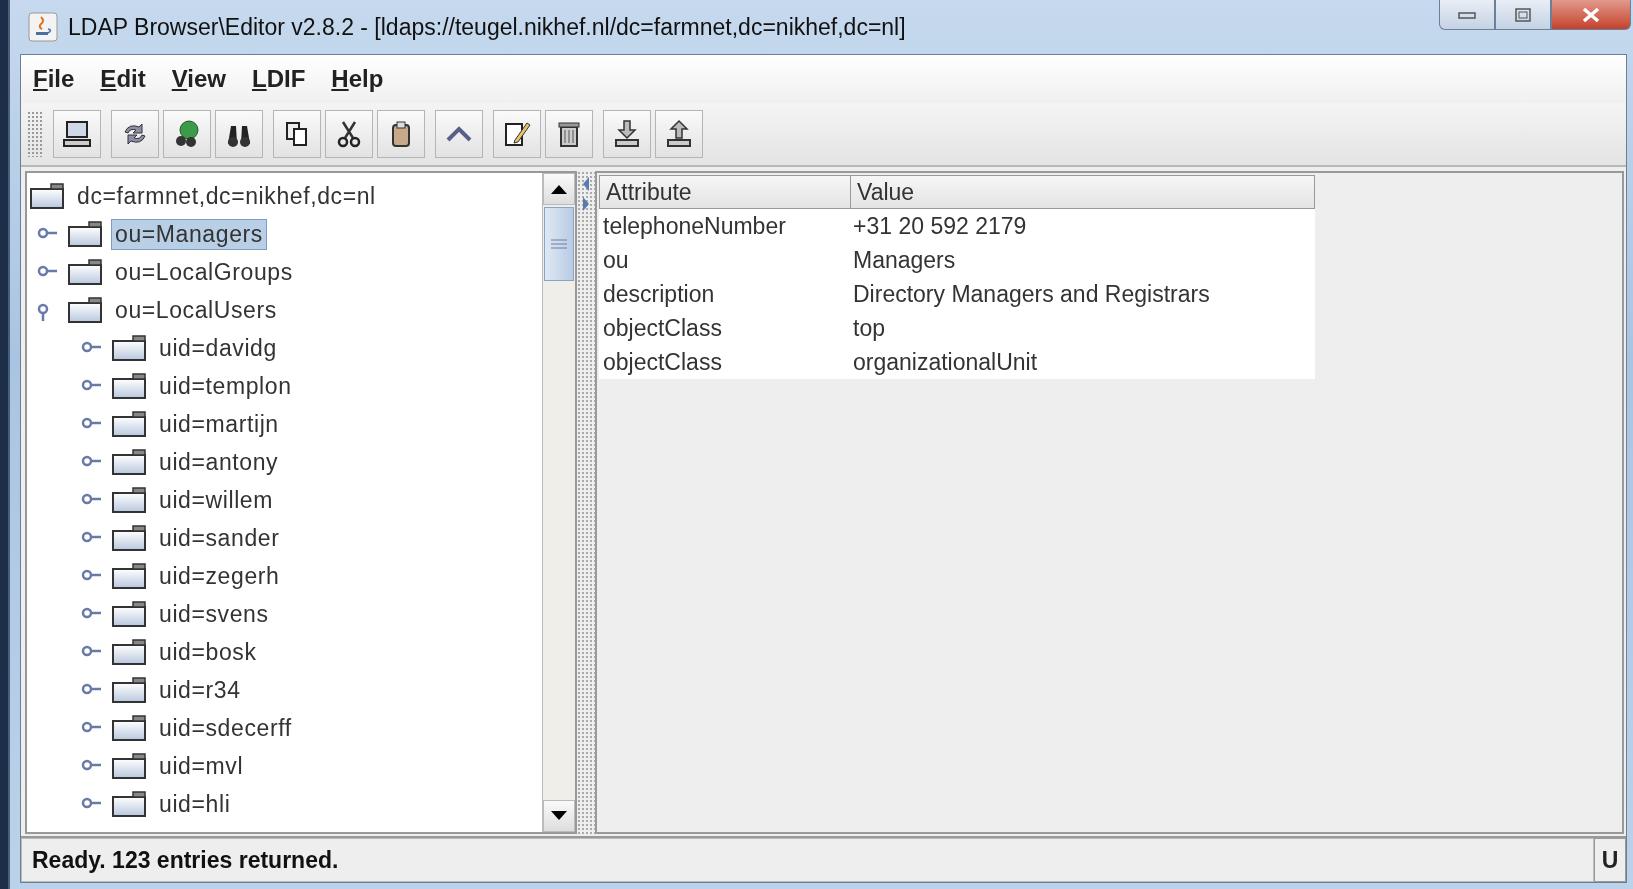 This screenshot has width=1633, height=889. What do you see at coordinates (939, 226) in the screenshot?
I see `table-cell-text: +31 20 592 2179` at bounding box center [939, 226].